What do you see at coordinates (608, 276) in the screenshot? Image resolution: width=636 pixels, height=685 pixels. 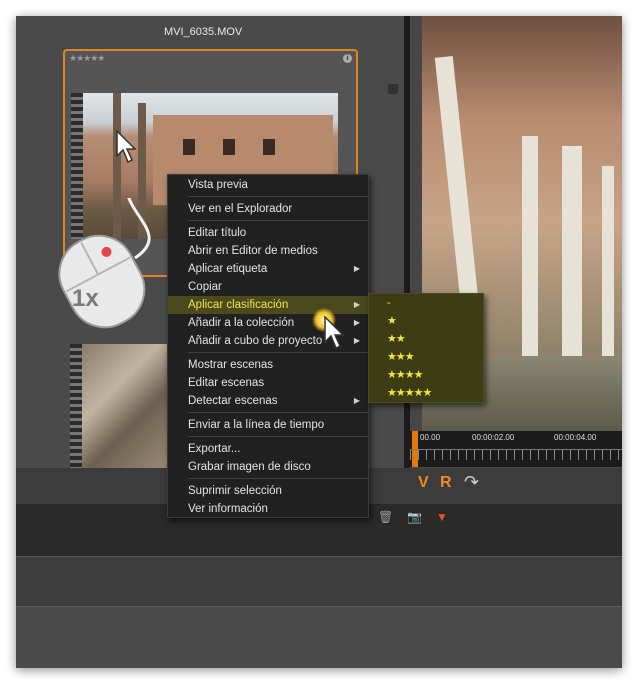 I see `preview-tree` at bounding box center [608, 276].